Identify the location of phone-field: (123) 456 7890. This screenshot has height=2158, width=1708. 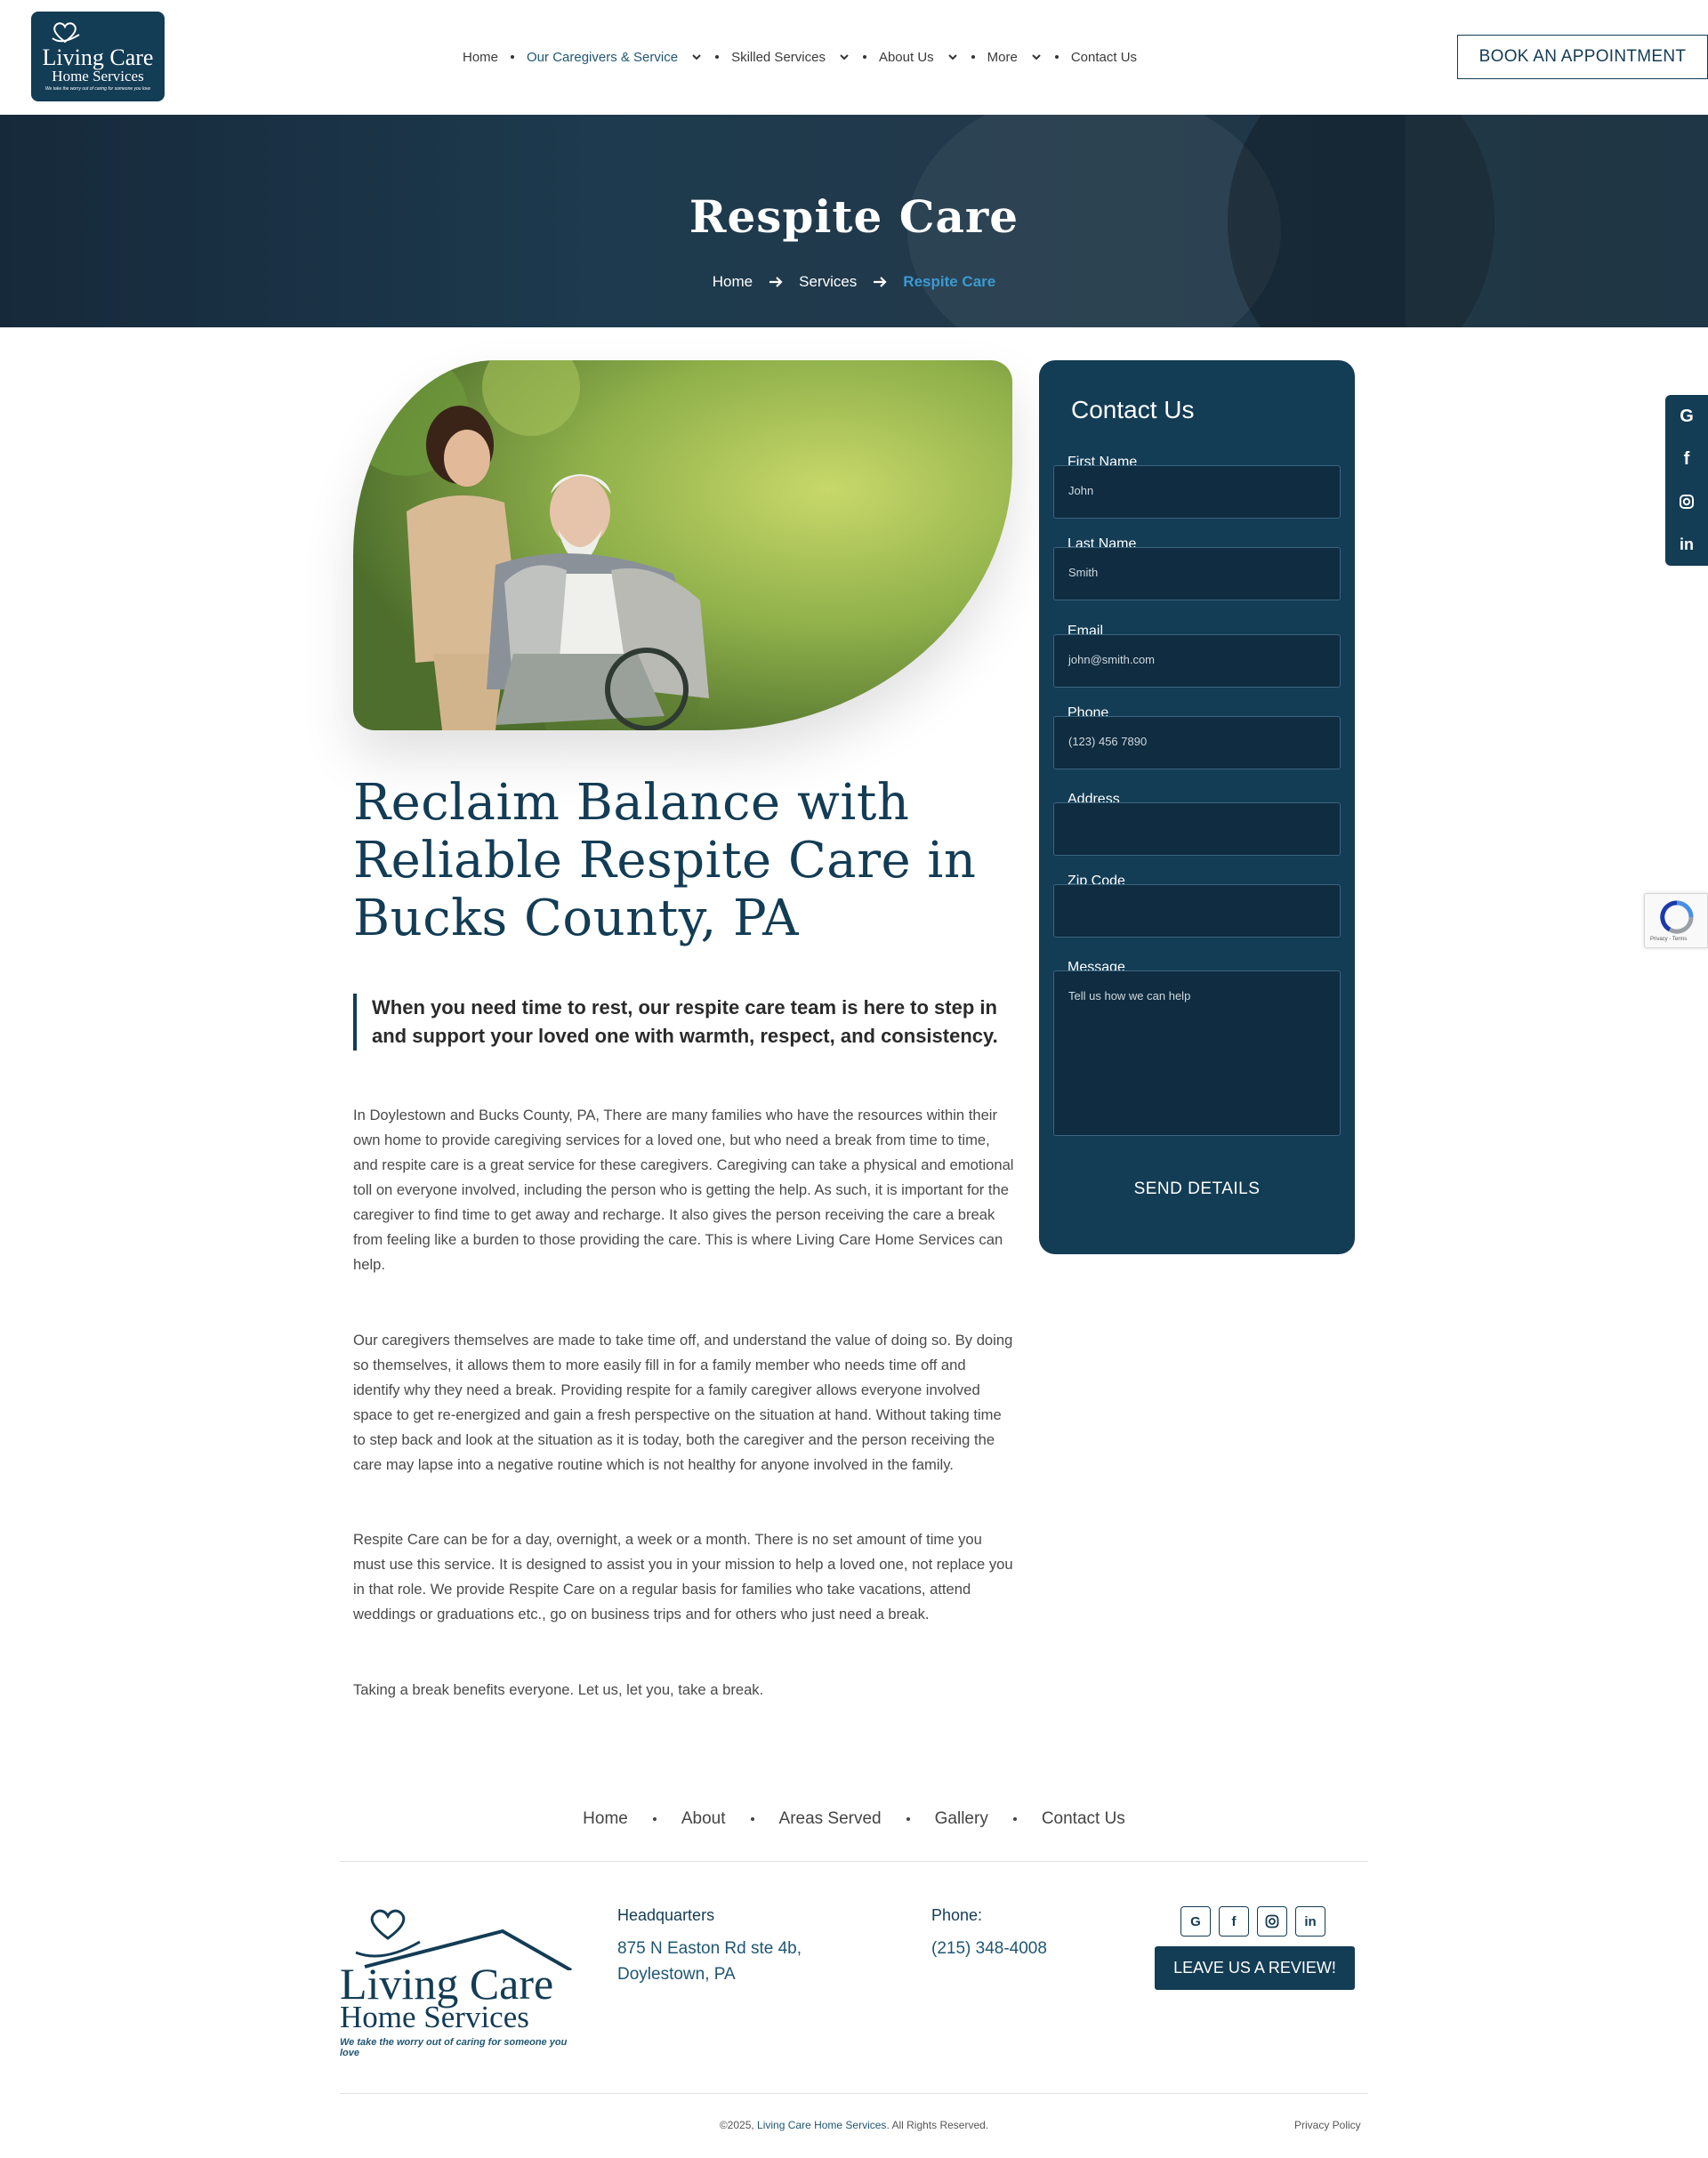
(1197, 742).